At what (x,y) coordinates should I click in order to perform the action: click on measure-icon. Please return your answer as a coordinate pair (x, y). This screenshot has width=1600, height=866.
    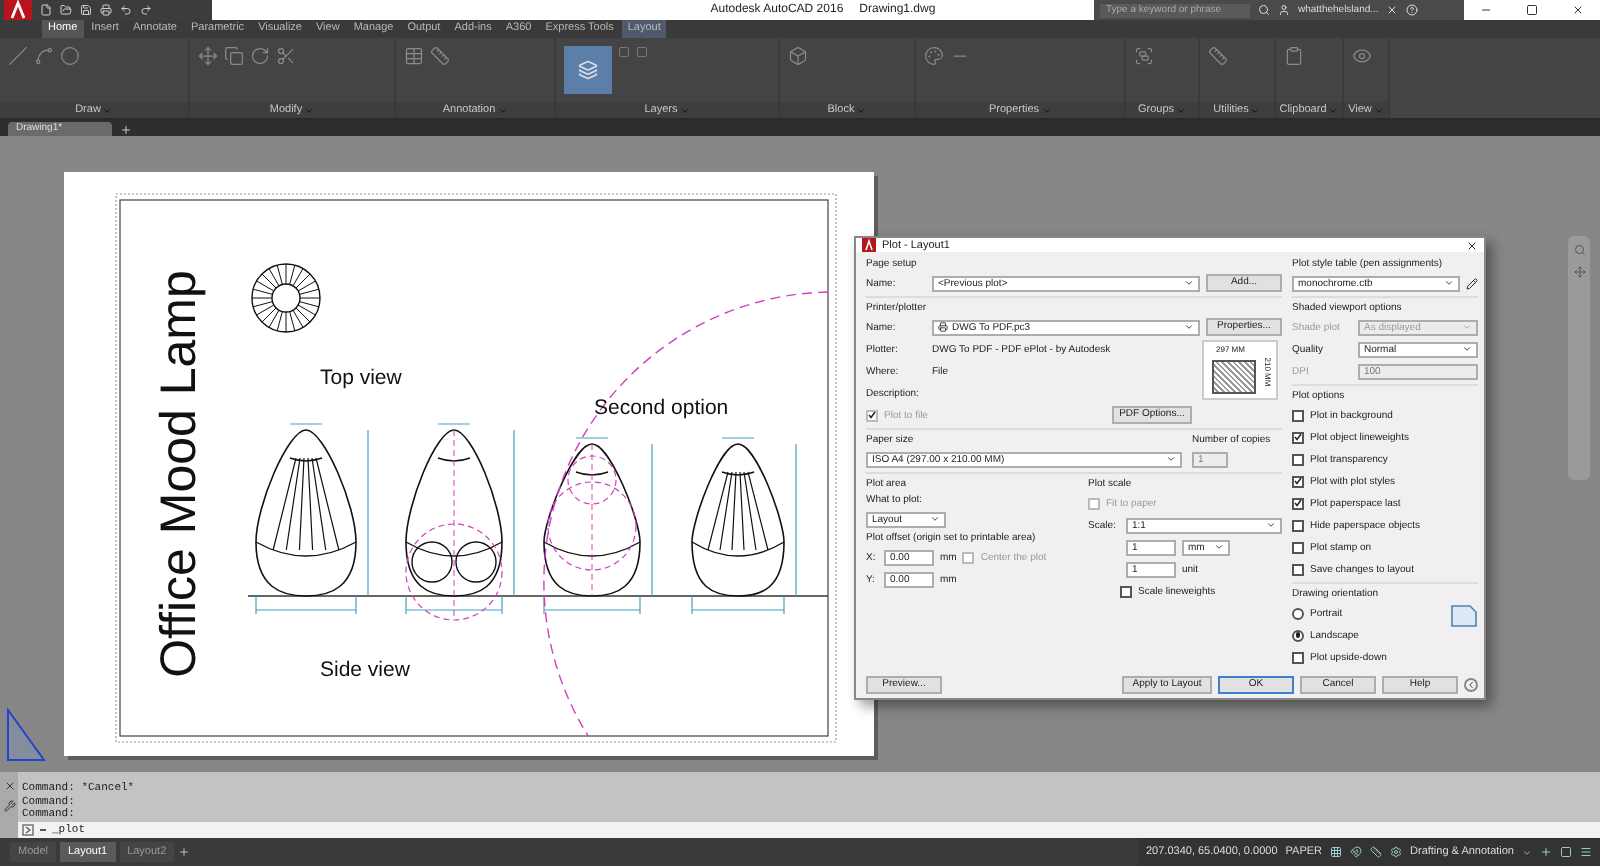
    Looking at the image, I should click on (1218, 56).